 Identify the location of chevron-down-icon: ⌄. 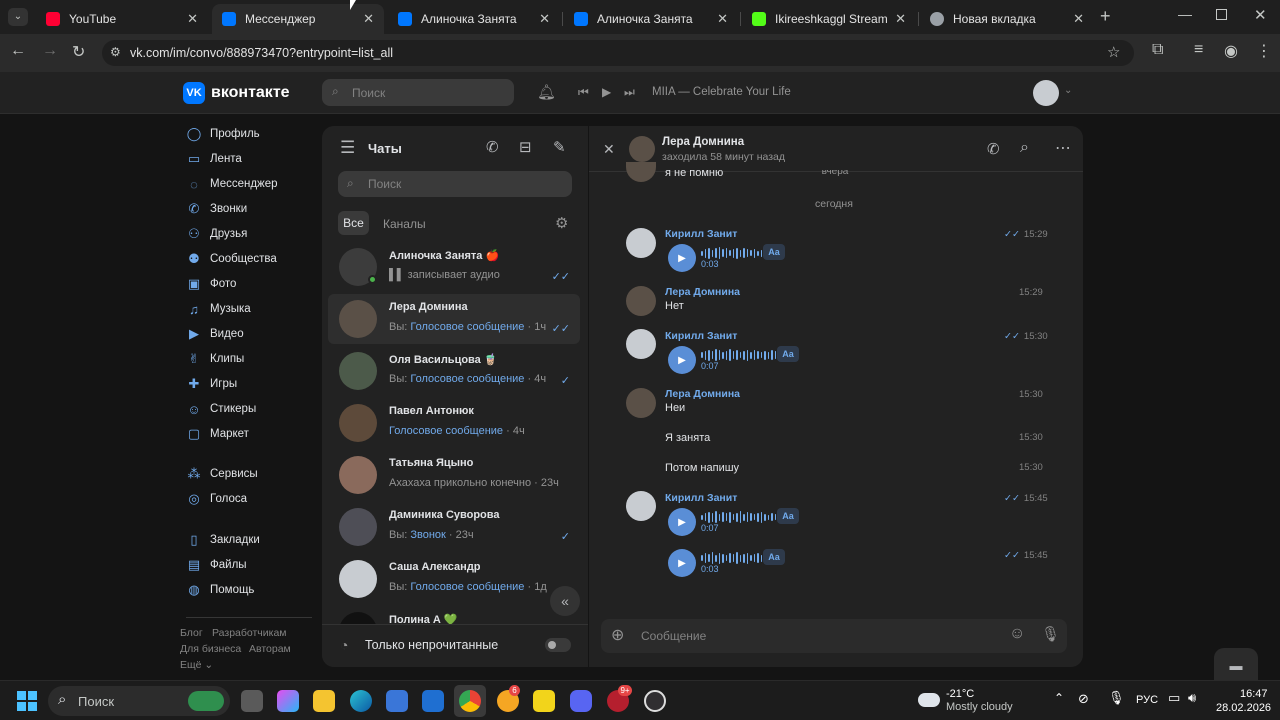
(1068, 90).